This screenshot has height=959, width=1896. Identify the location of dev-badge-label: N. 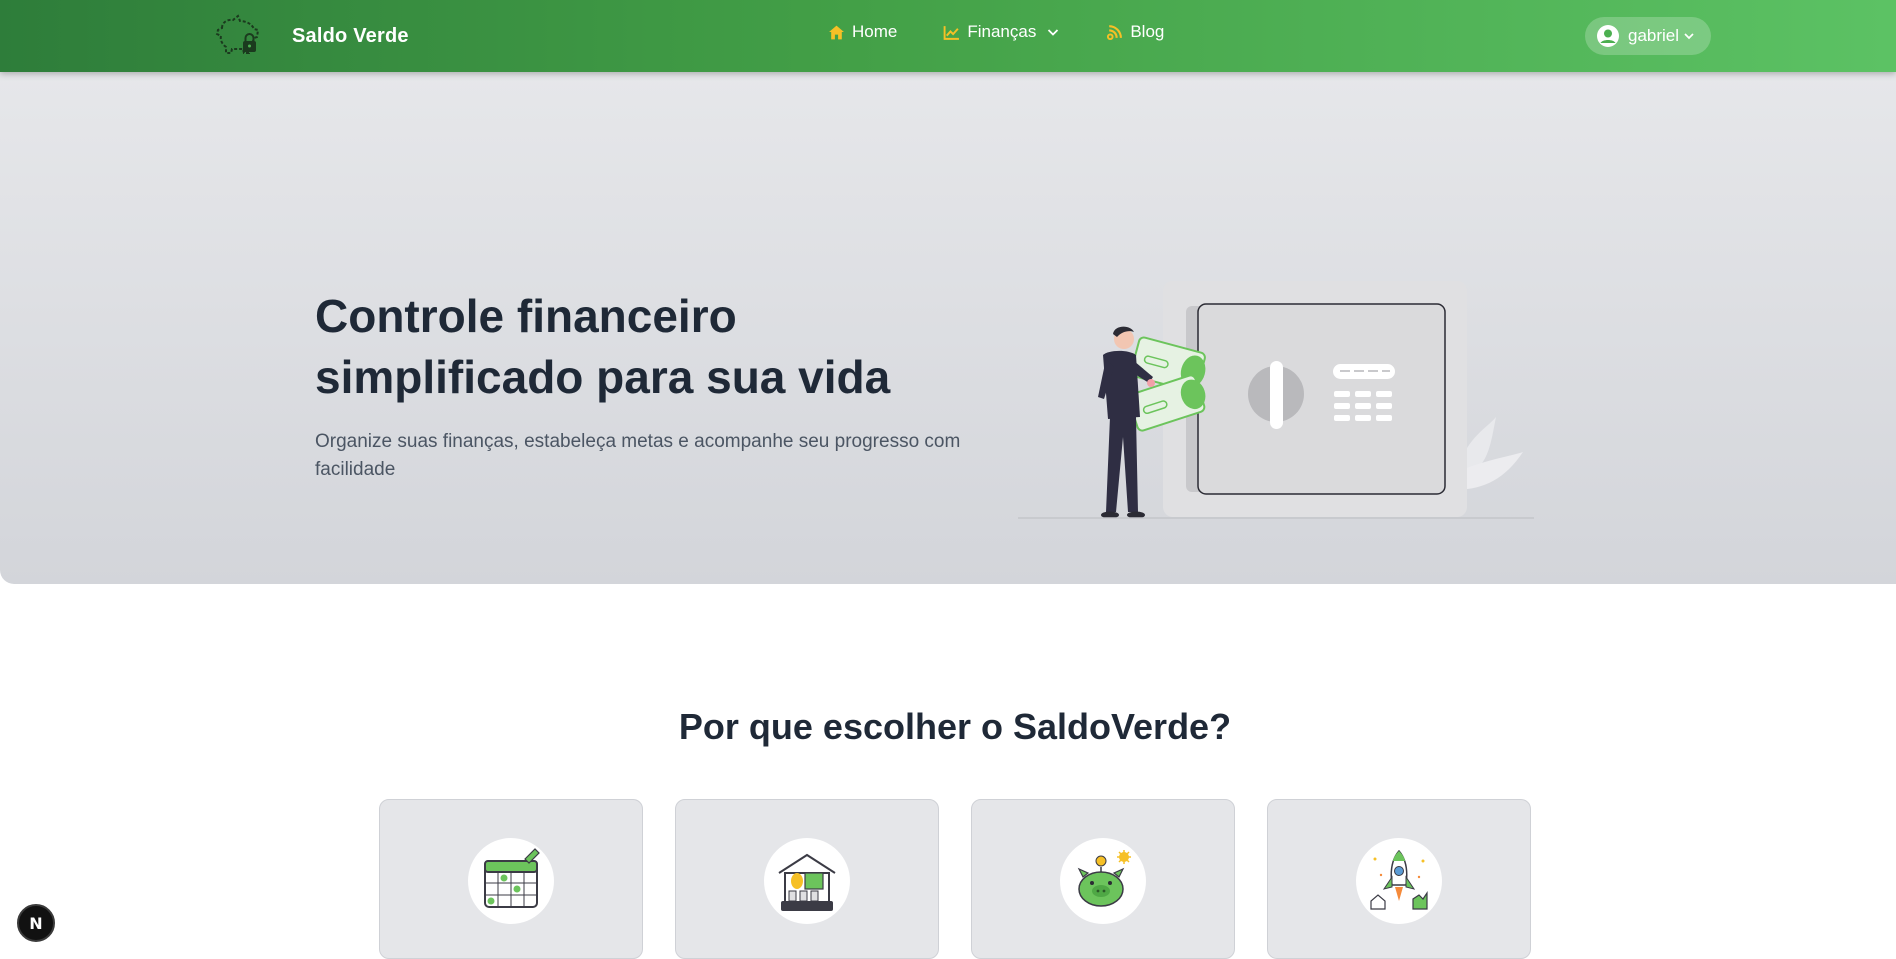
(36, 923).